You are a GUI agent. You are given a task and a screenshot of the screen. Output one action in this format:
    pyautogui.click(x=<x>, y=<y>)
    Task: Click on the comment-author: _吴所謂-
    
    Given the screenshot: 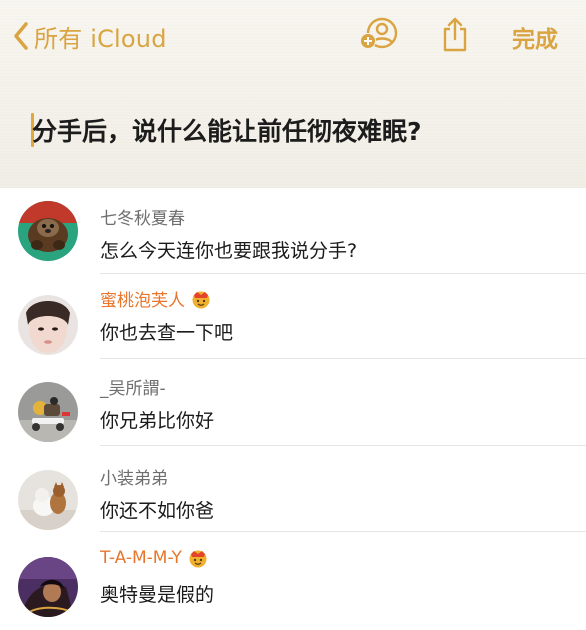 What is the action you would take?
    pyautogui.click(x=133, y=386)
    